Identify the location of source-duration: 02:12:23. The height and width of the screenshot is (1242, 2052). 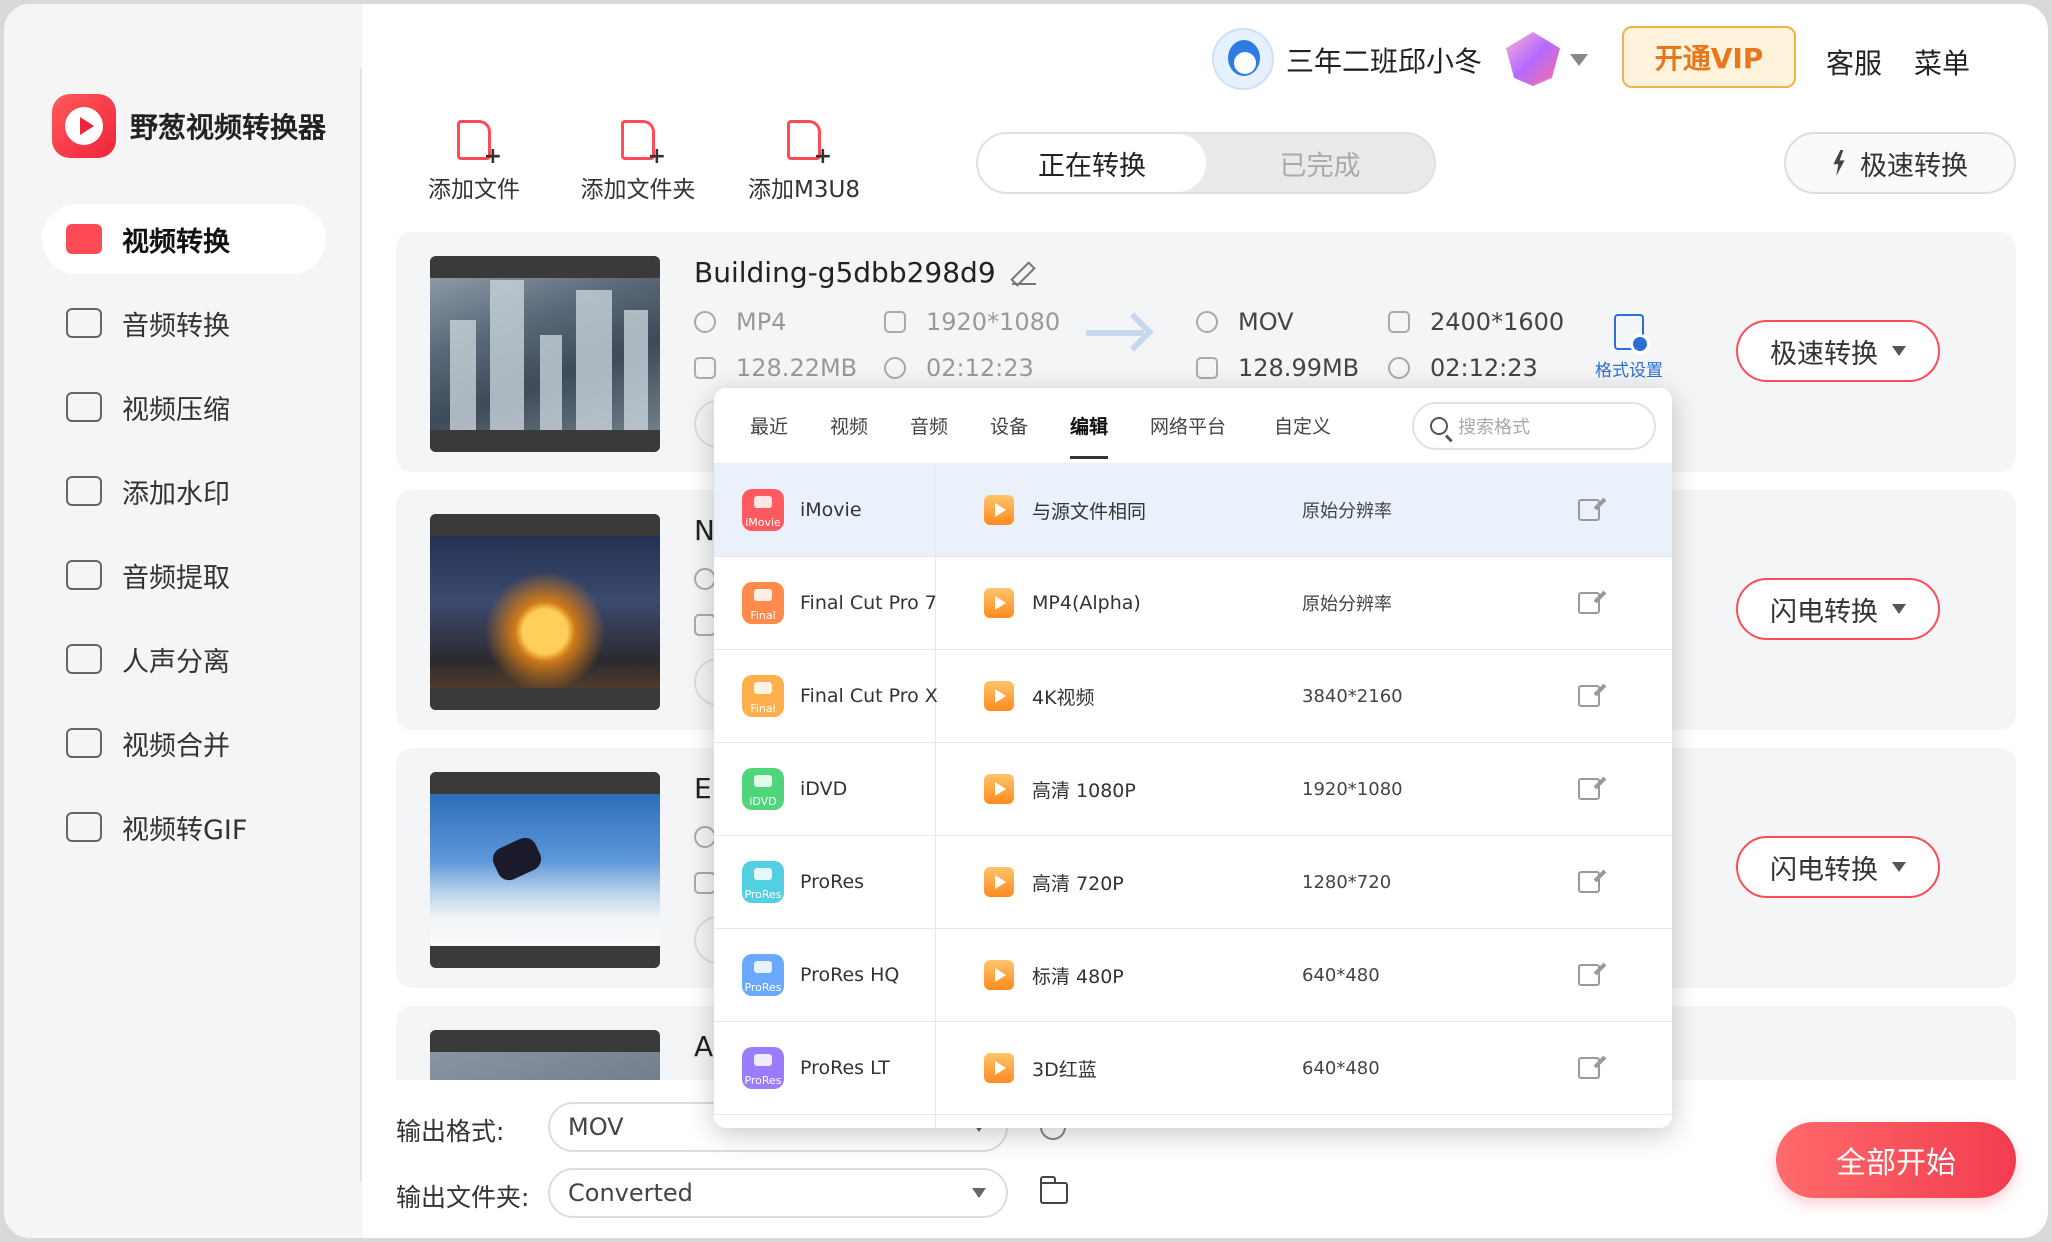
(959, 368).